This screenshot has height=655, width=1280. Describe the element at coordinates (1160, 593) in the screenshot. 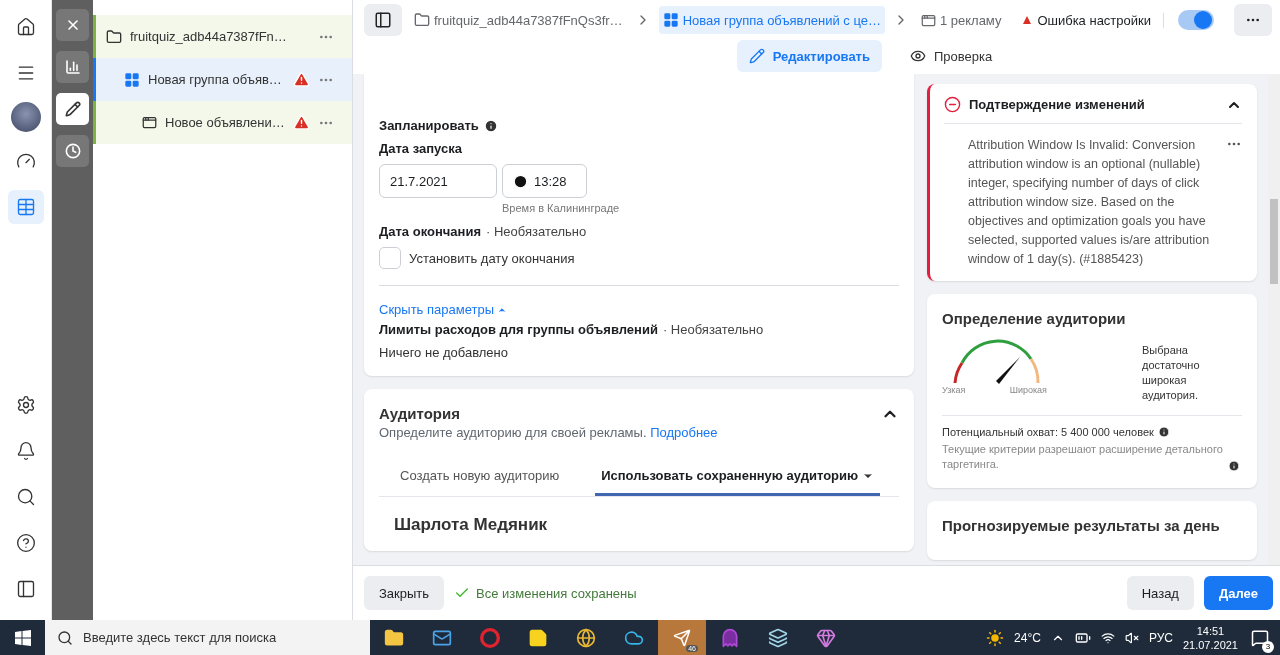

I see `back-button: Назад` at that location.